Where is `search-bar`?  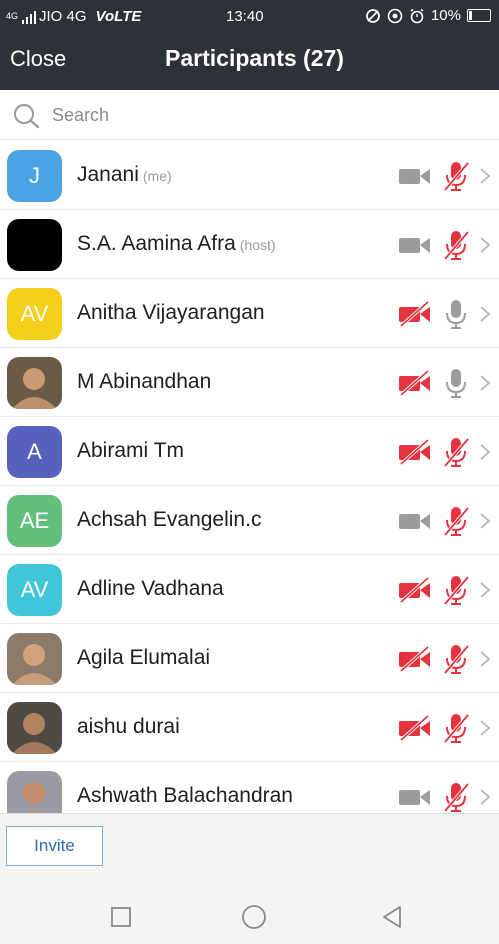 search-bar is located at coordinates (249, 115).